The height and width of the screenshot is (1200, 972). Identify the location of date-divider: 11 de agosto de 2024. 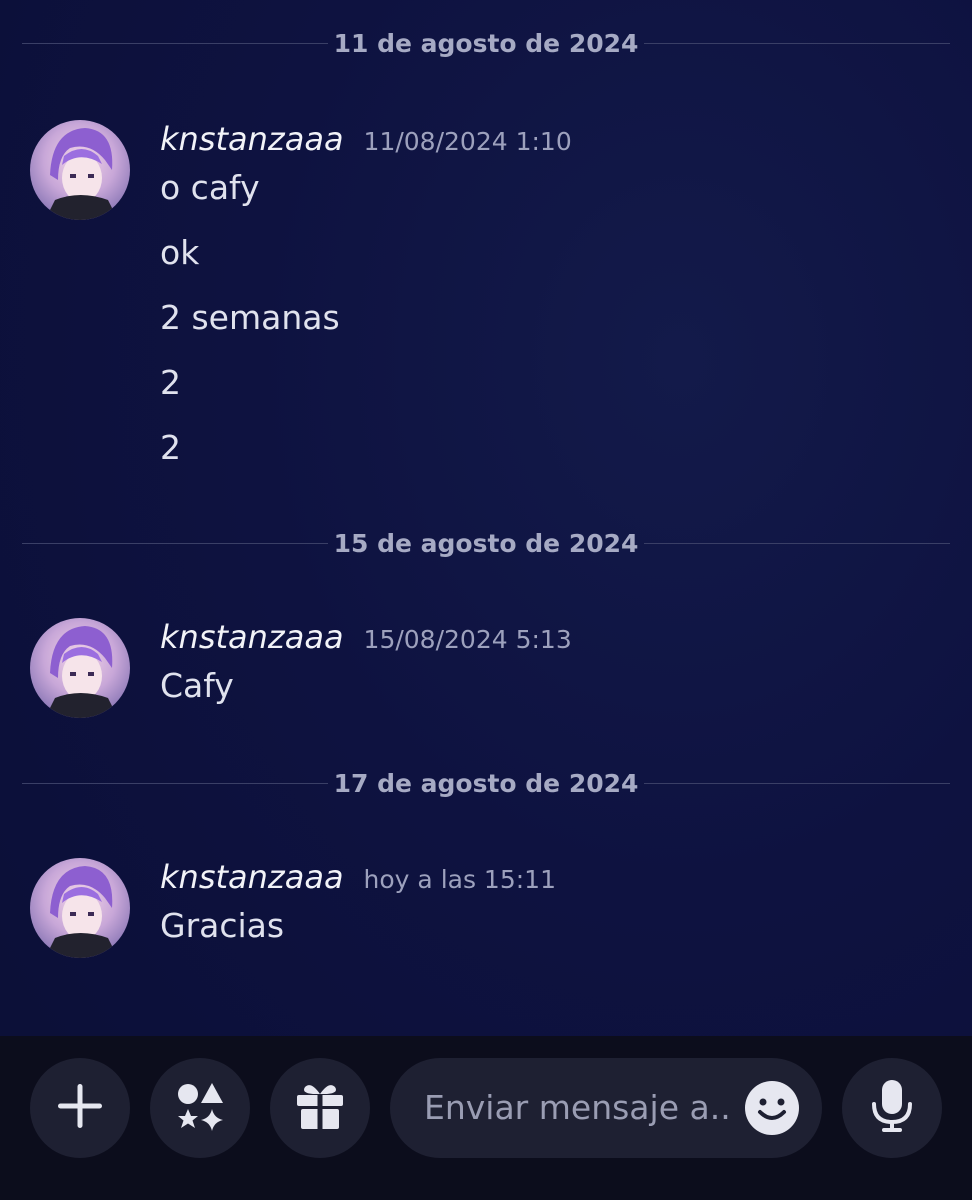
(486, 44).